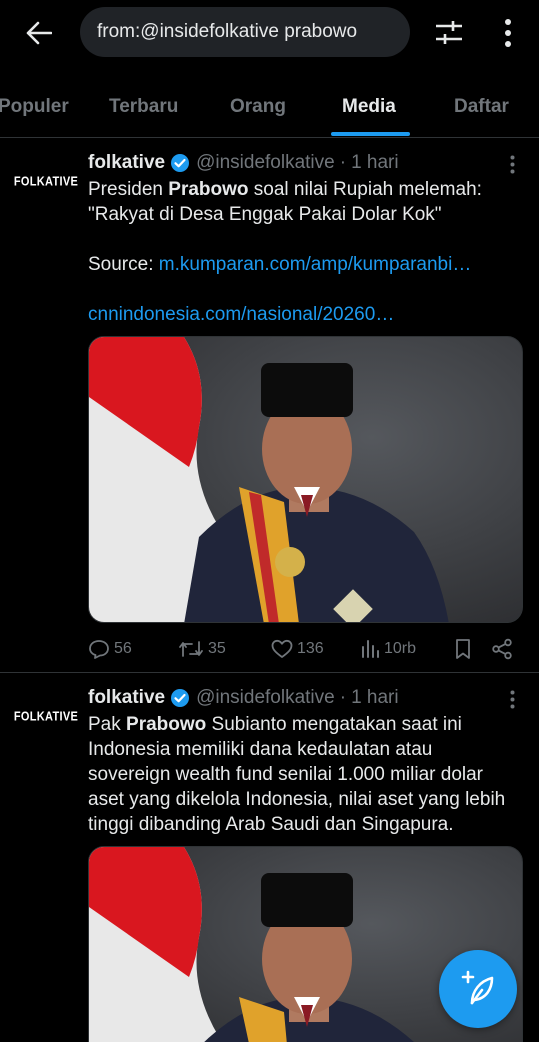  What do you see at coordinates (34, 107) in the screenshot?
I see `tab-populer: Populer` at bounding box center [34, 107].